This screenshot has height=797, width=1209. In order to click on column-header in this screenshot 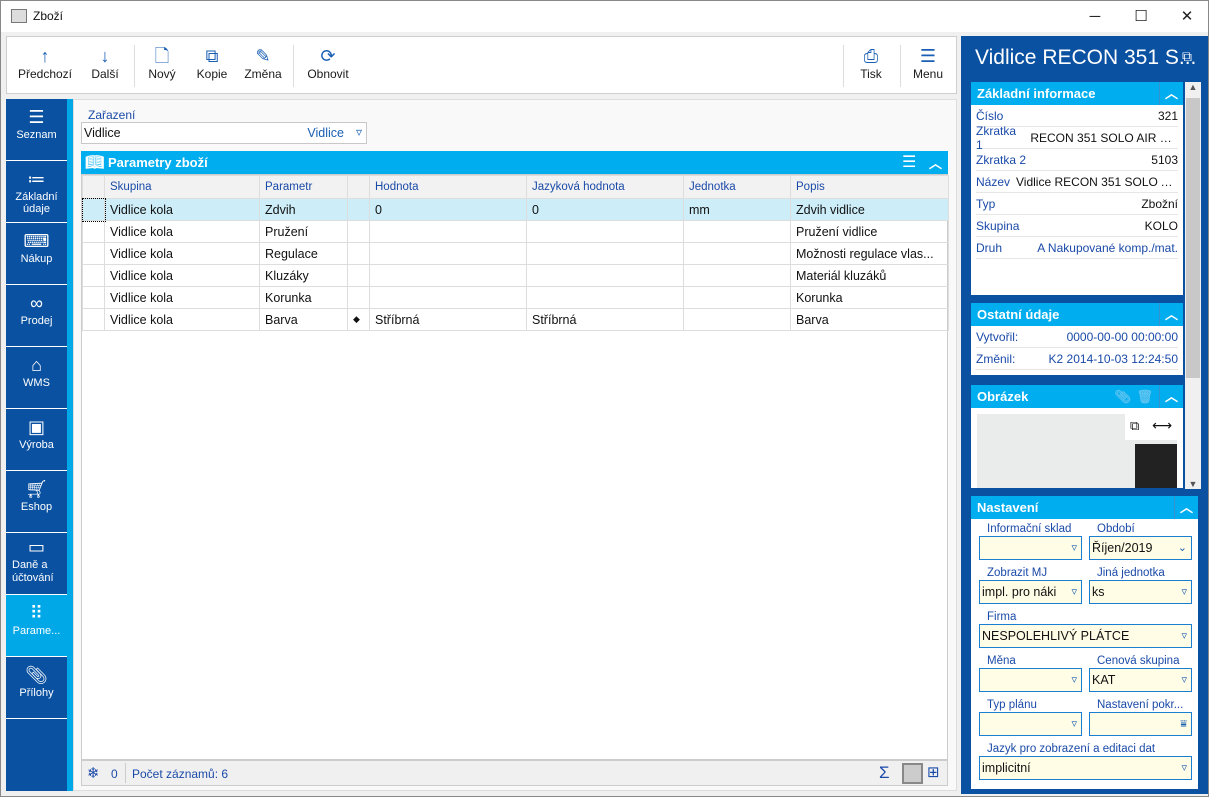, I will do `click(358, 187)`.